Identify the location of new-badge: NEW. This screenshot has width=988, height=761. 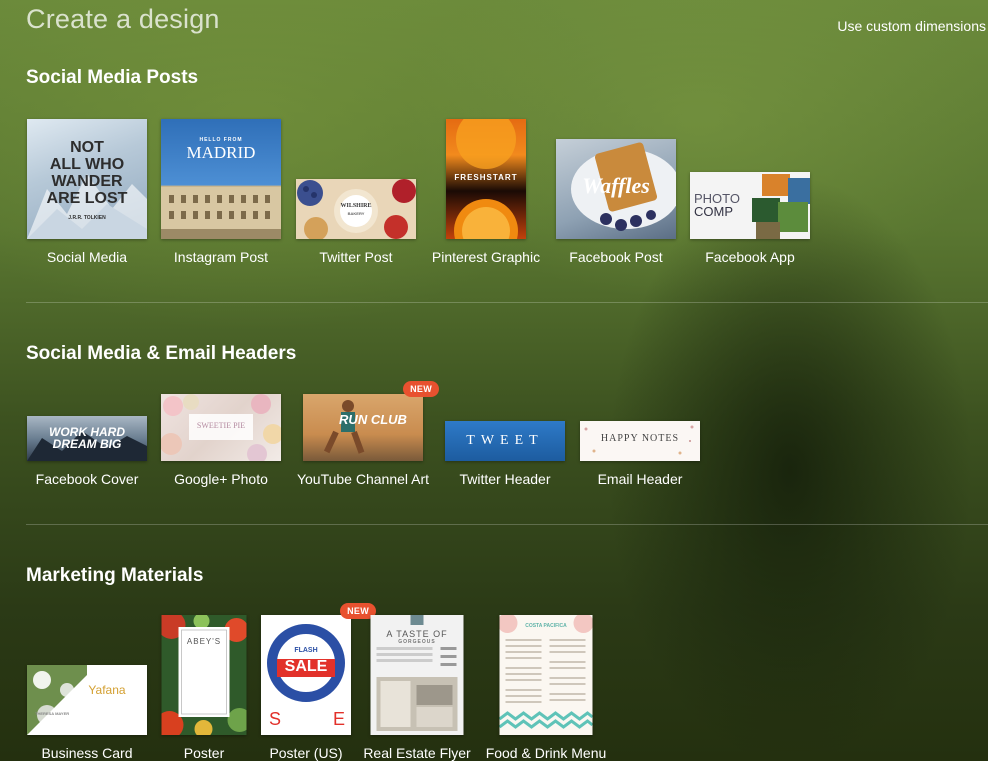
(421, 389).